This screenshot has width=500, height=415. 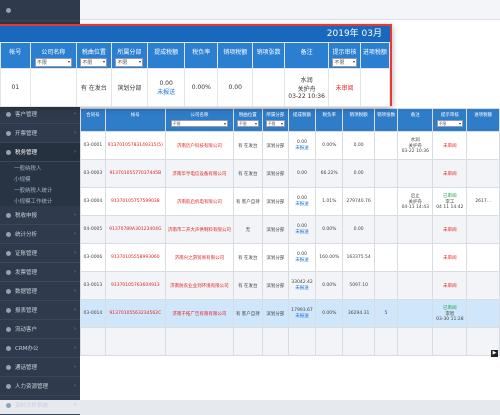 I want to click on sidebar-item: 税务管理 ›, so click(x=40, y=152).